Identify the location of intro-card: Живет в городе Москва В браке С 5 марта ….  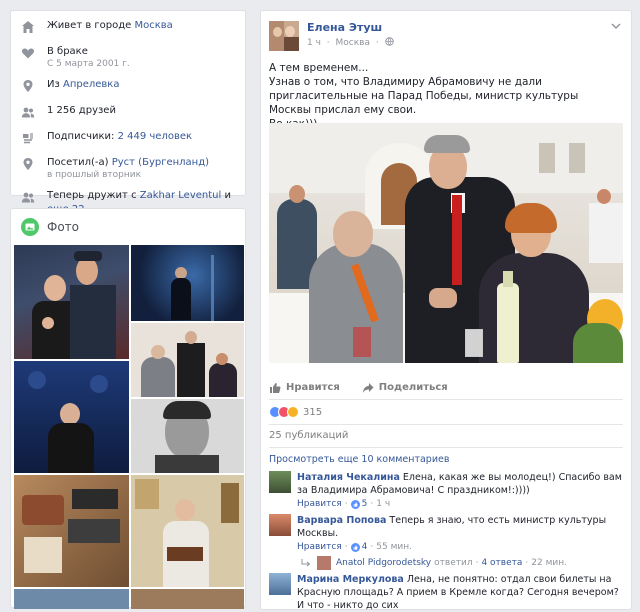
(128, 112).